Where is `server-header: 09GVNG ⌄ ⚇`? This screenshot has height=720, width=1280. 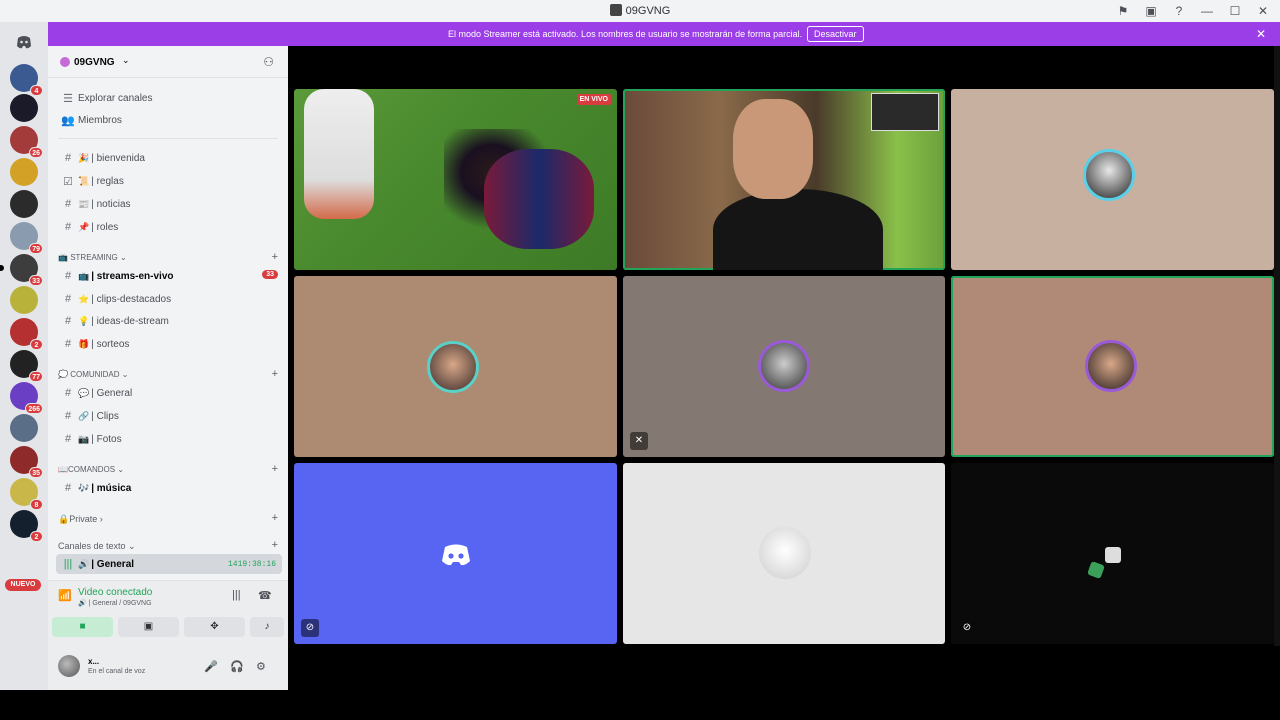 server-header: 09GVNG ⌄ ⚇ is located at coordinates (168, 62).